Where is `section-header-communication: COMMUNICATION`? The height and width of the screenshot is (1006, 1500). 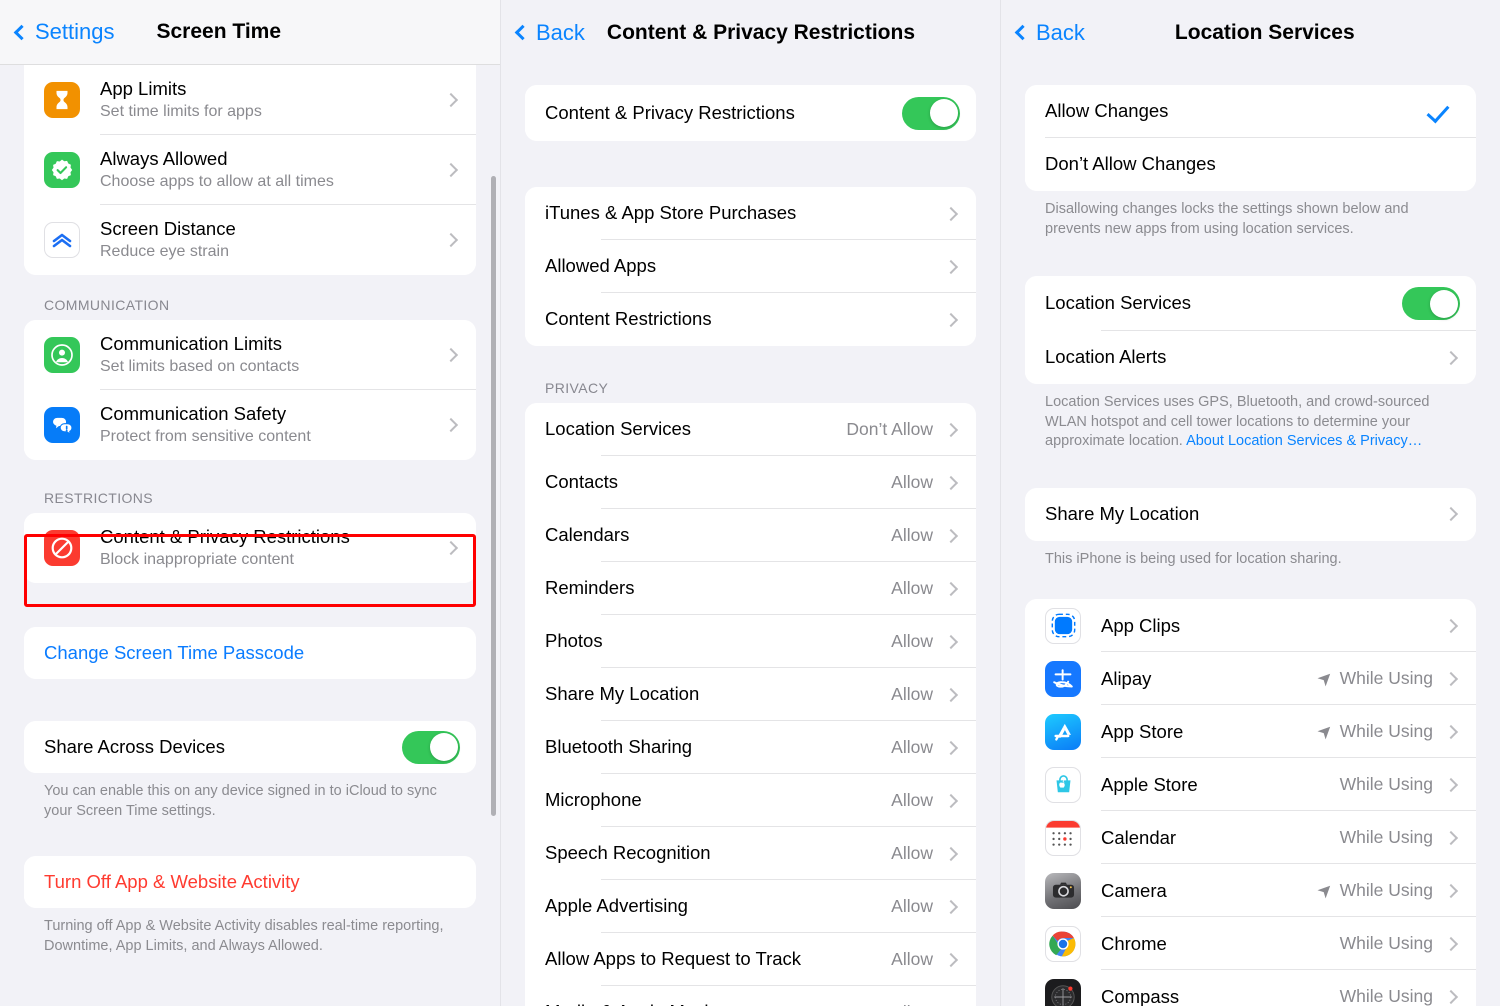 section-header-communication: COMMUNICATION is located at coordinates (107, 305).